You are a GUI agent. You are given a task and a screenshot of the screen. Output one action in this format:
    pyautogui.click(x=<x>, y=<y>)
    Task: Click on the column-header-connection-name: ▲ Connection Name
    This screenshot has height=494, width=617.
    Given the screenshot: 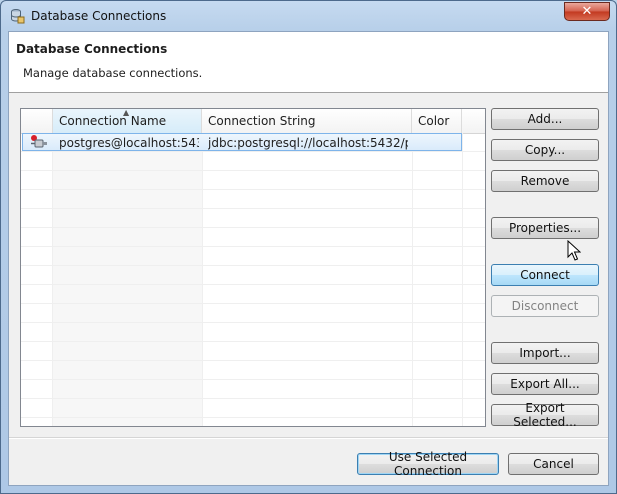 What is the action you would take?
    pyautogui.click(x=127, y=121)
    